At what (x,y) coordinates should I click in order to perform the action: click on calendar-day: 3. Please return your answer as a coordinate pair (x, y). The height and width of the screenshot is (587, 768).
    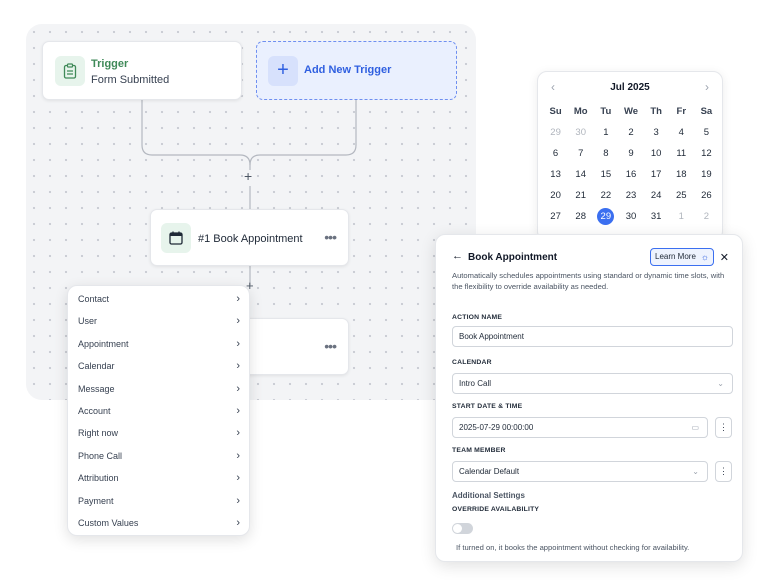
    Looking at the image, I should click on (656, 132).